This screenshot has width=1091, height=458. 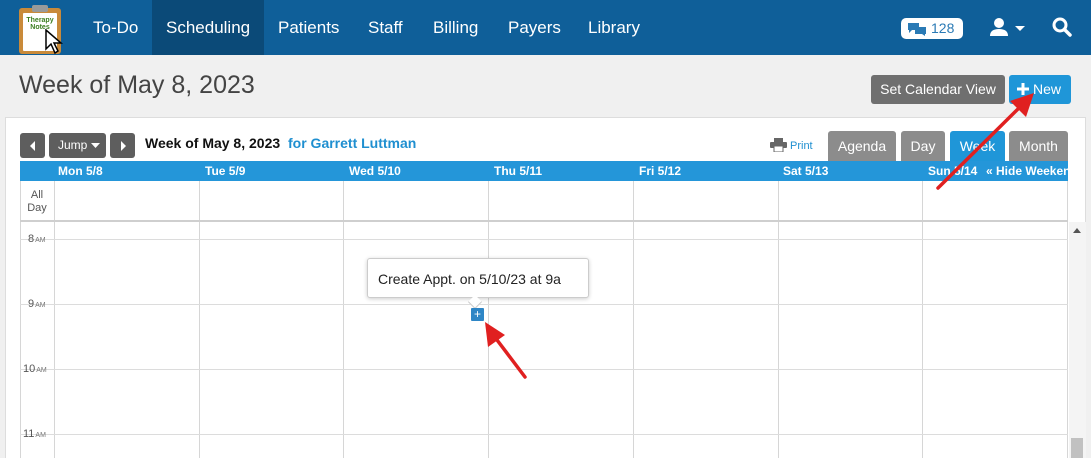 What do you see at coordinates (1032, 171) in the screenshot?
I see `hide-weekend-link: « Hide Weekend` at bounding box center [1032, 171].